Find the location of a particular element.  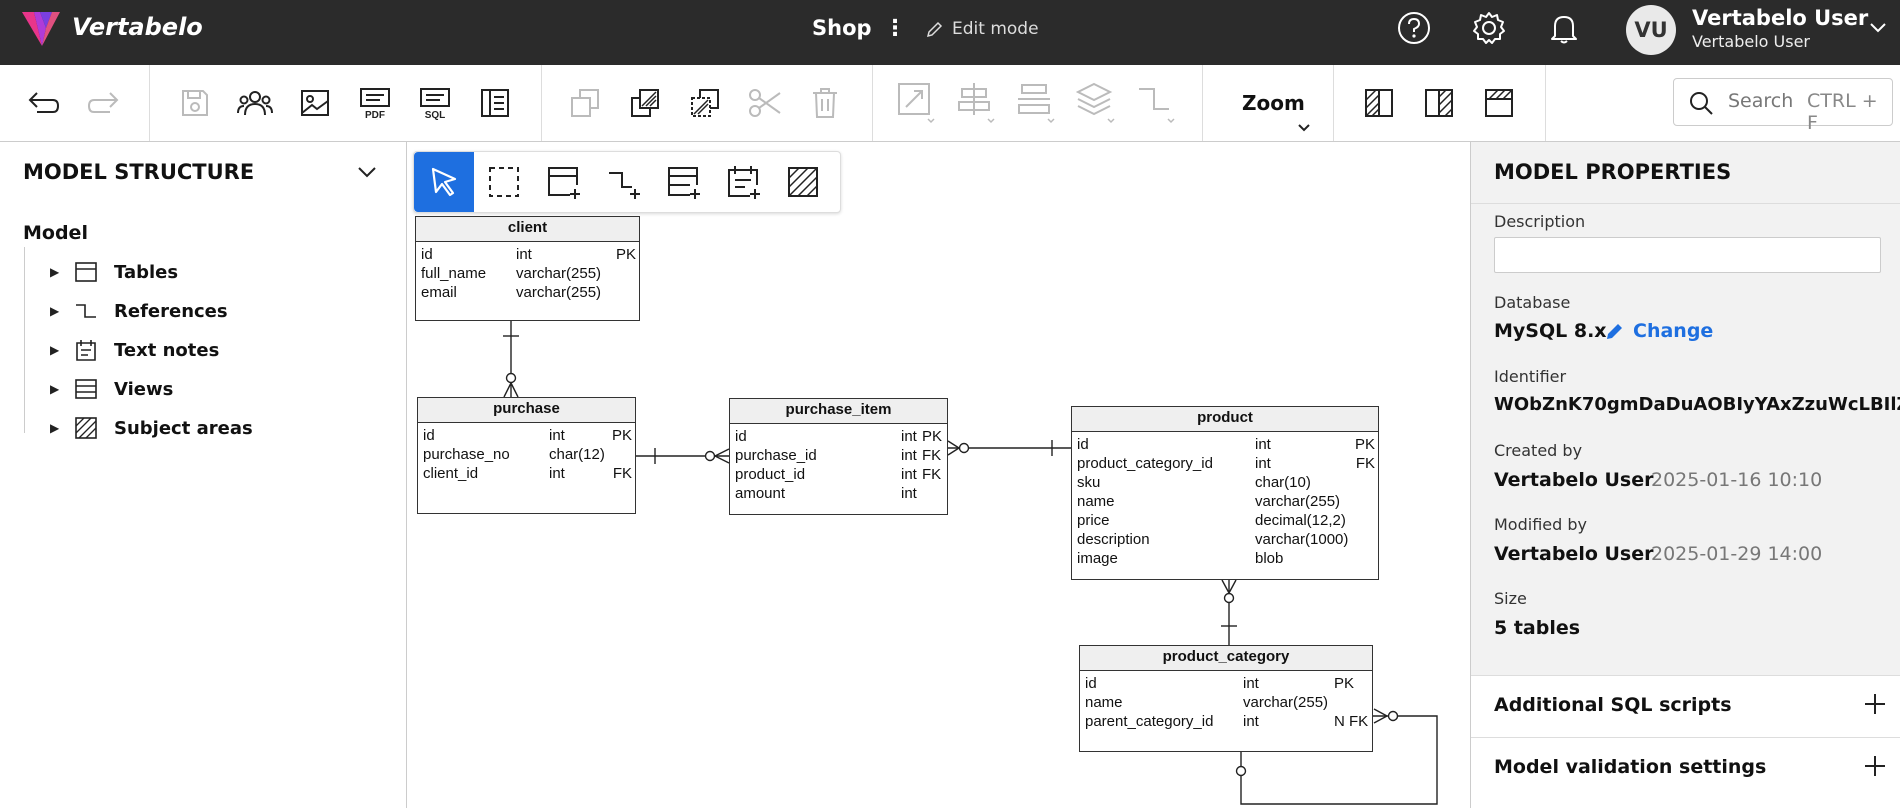

main-toolbar: PDF SQL Zoom Search CTRL + F is located at coordinates (950, 103).